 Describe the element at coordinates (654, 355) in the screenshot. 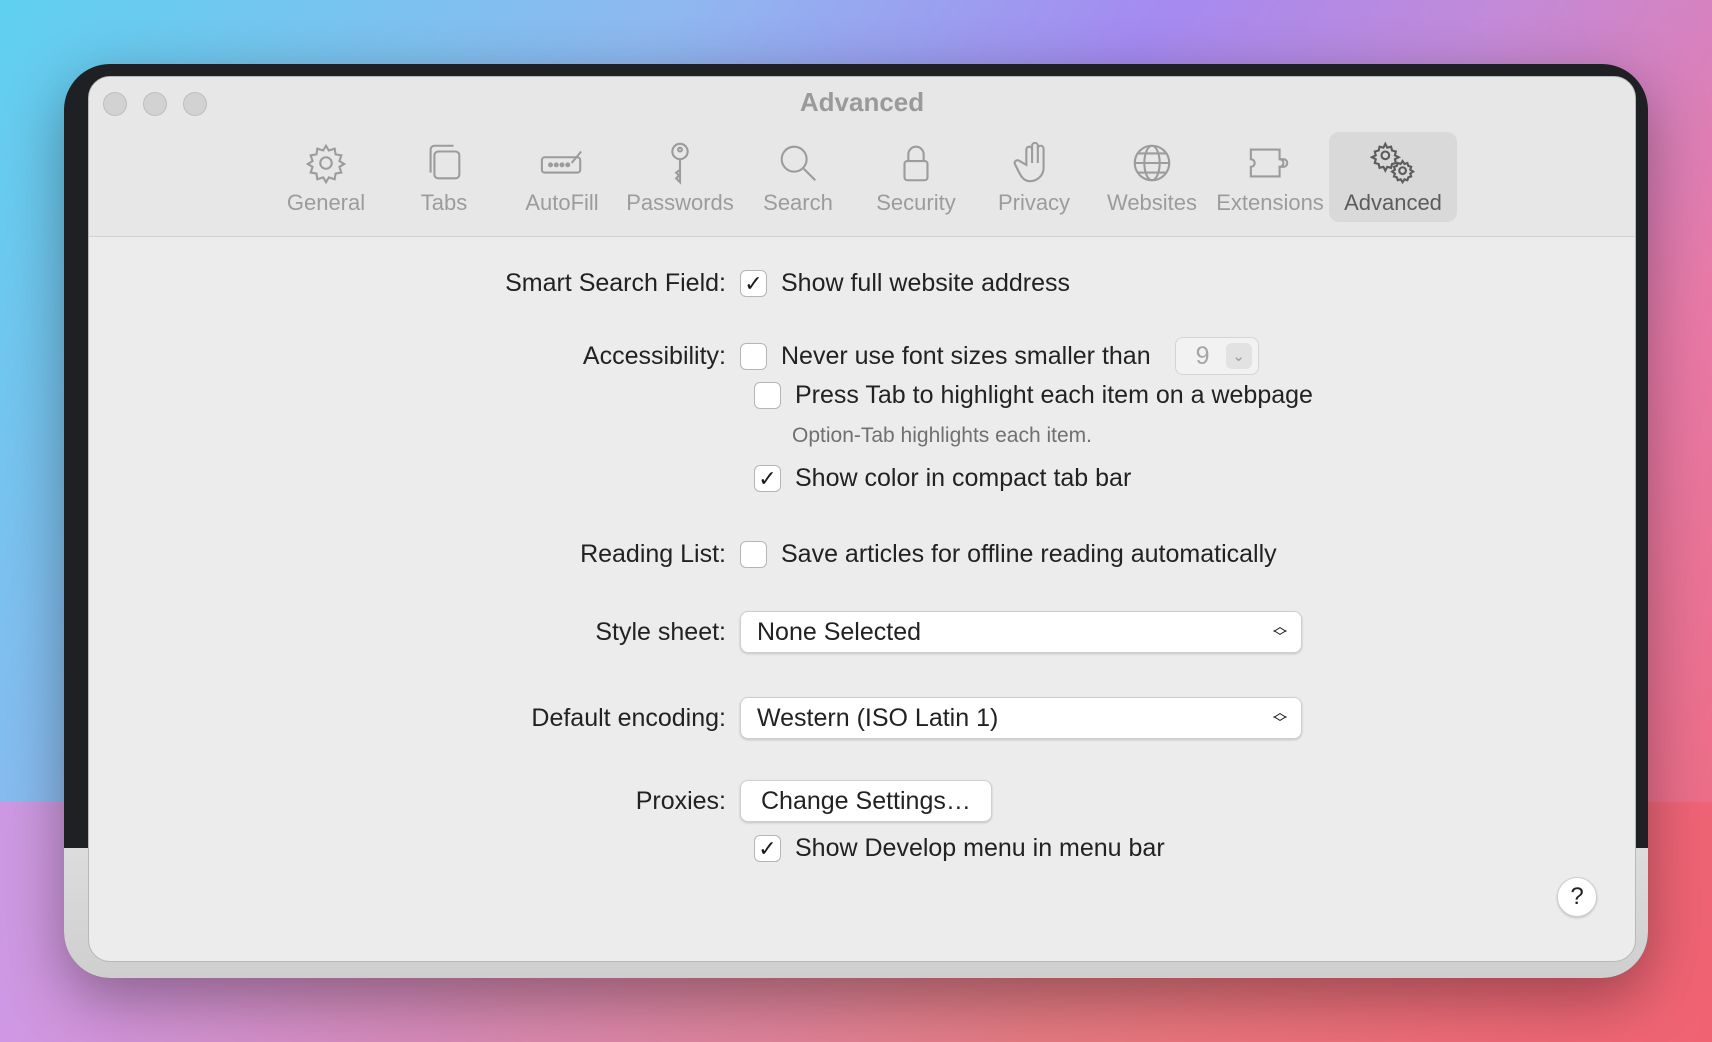

I see `accessibility-label: Accessibility:` at that location.